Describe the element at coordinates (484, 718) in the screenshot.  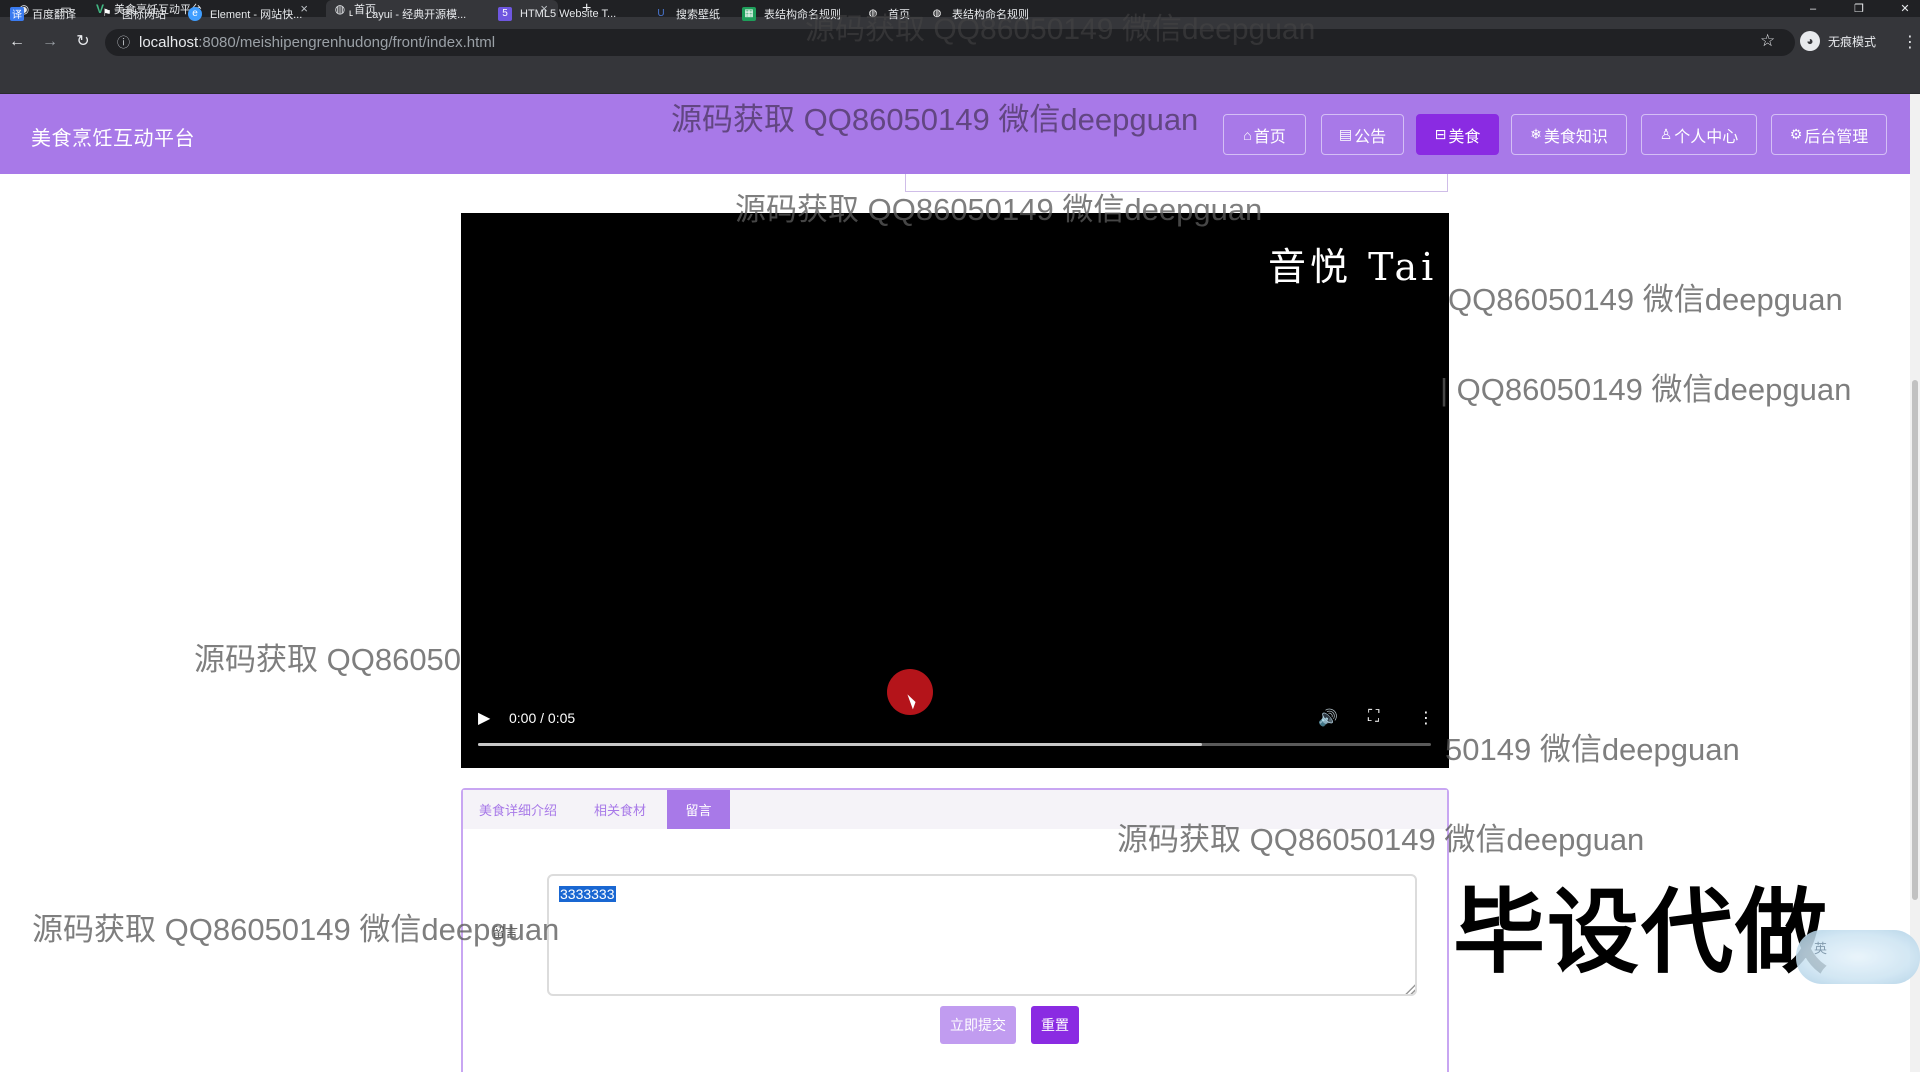
I see `play-icon: ▶` at that location.